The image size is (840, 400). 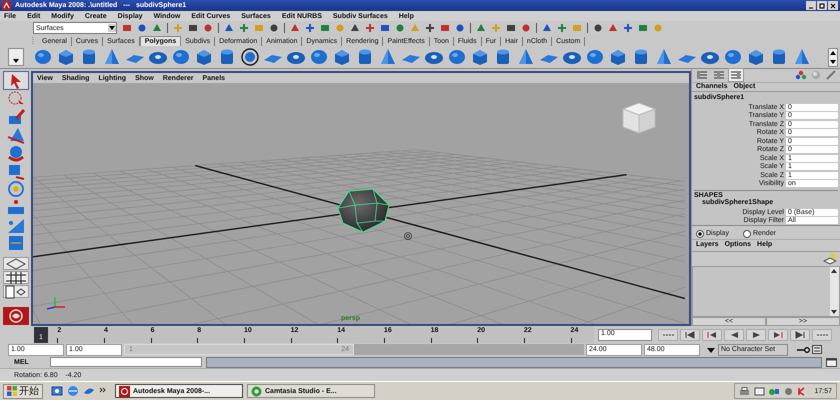 I want to click on axis-indicator-icon, so click(x=55, y=303).